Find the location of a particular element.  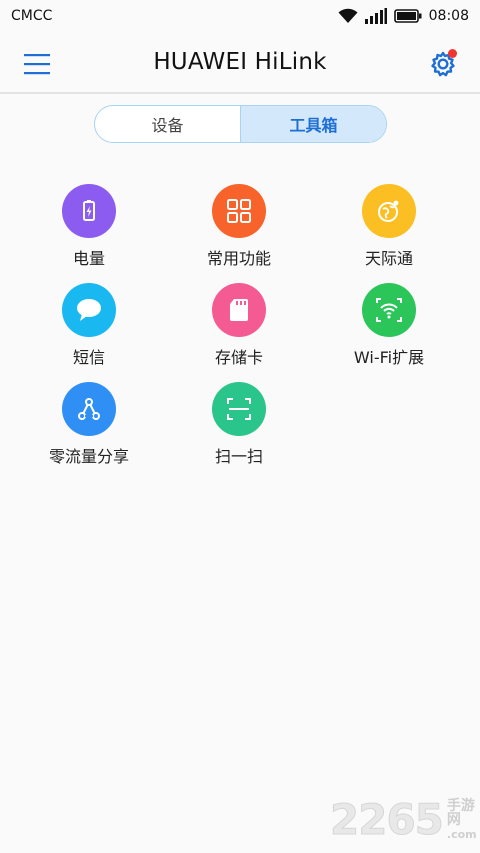

watermark-text: 手游网 .com is located at coordinates (463, 819).